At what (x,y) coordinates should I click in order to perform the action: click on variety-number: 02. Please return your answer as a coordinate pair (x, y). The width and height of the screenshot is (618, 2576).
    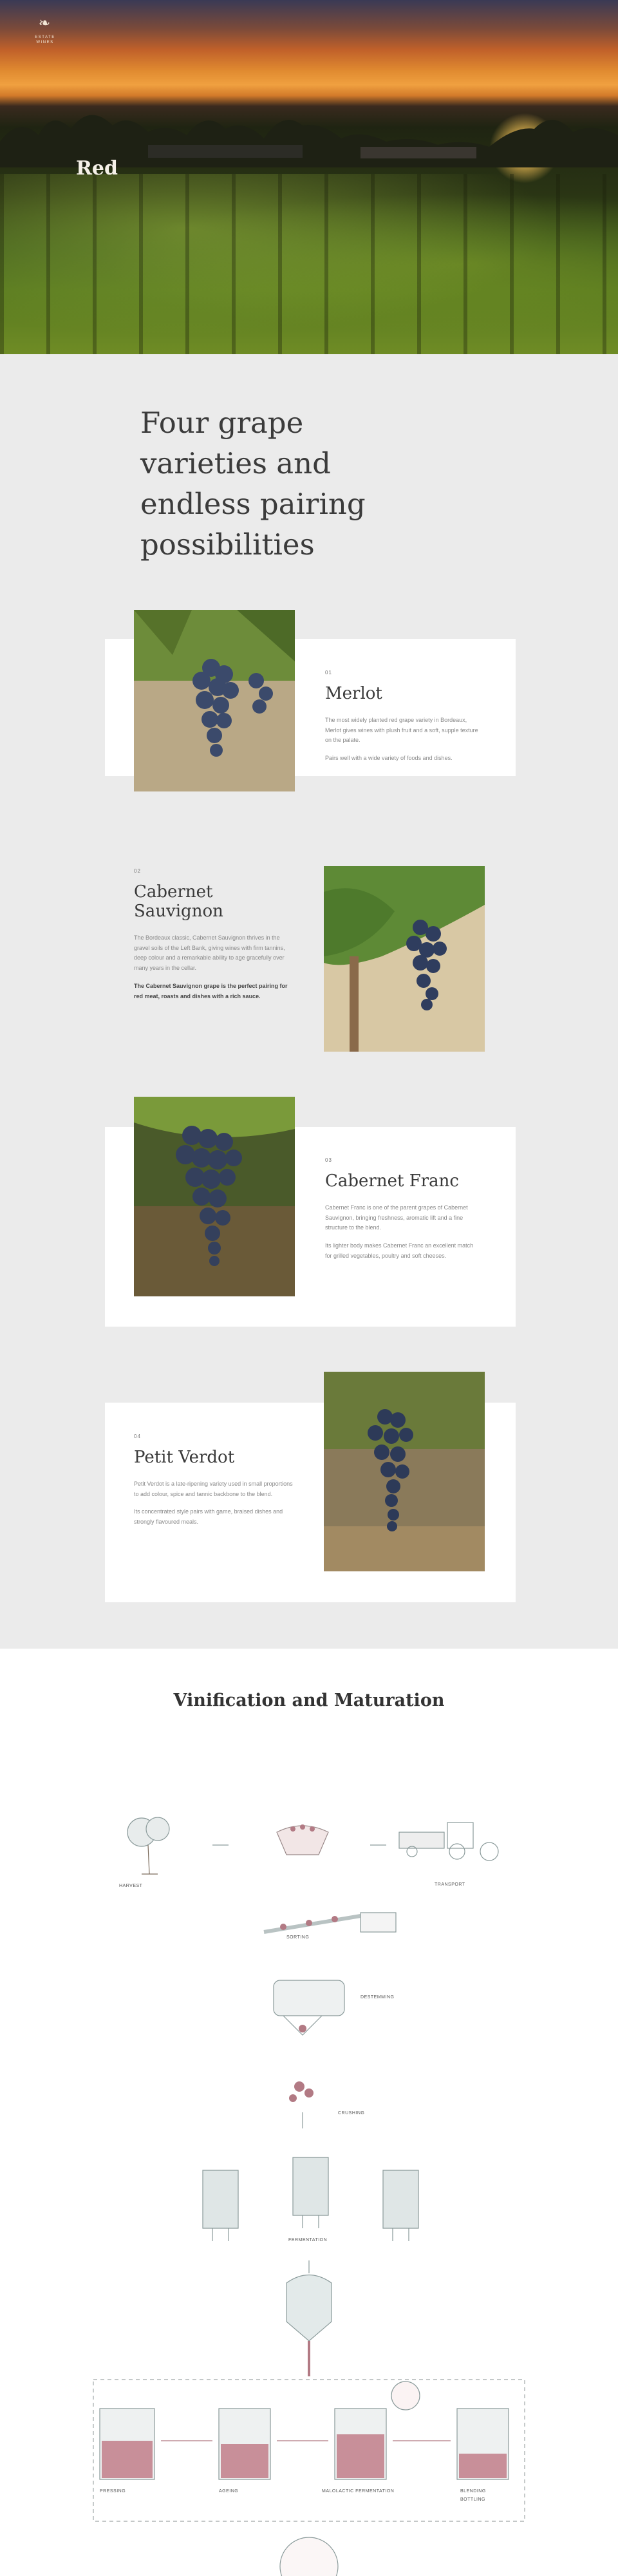
    Looking at the image, I should click on (137, 871).